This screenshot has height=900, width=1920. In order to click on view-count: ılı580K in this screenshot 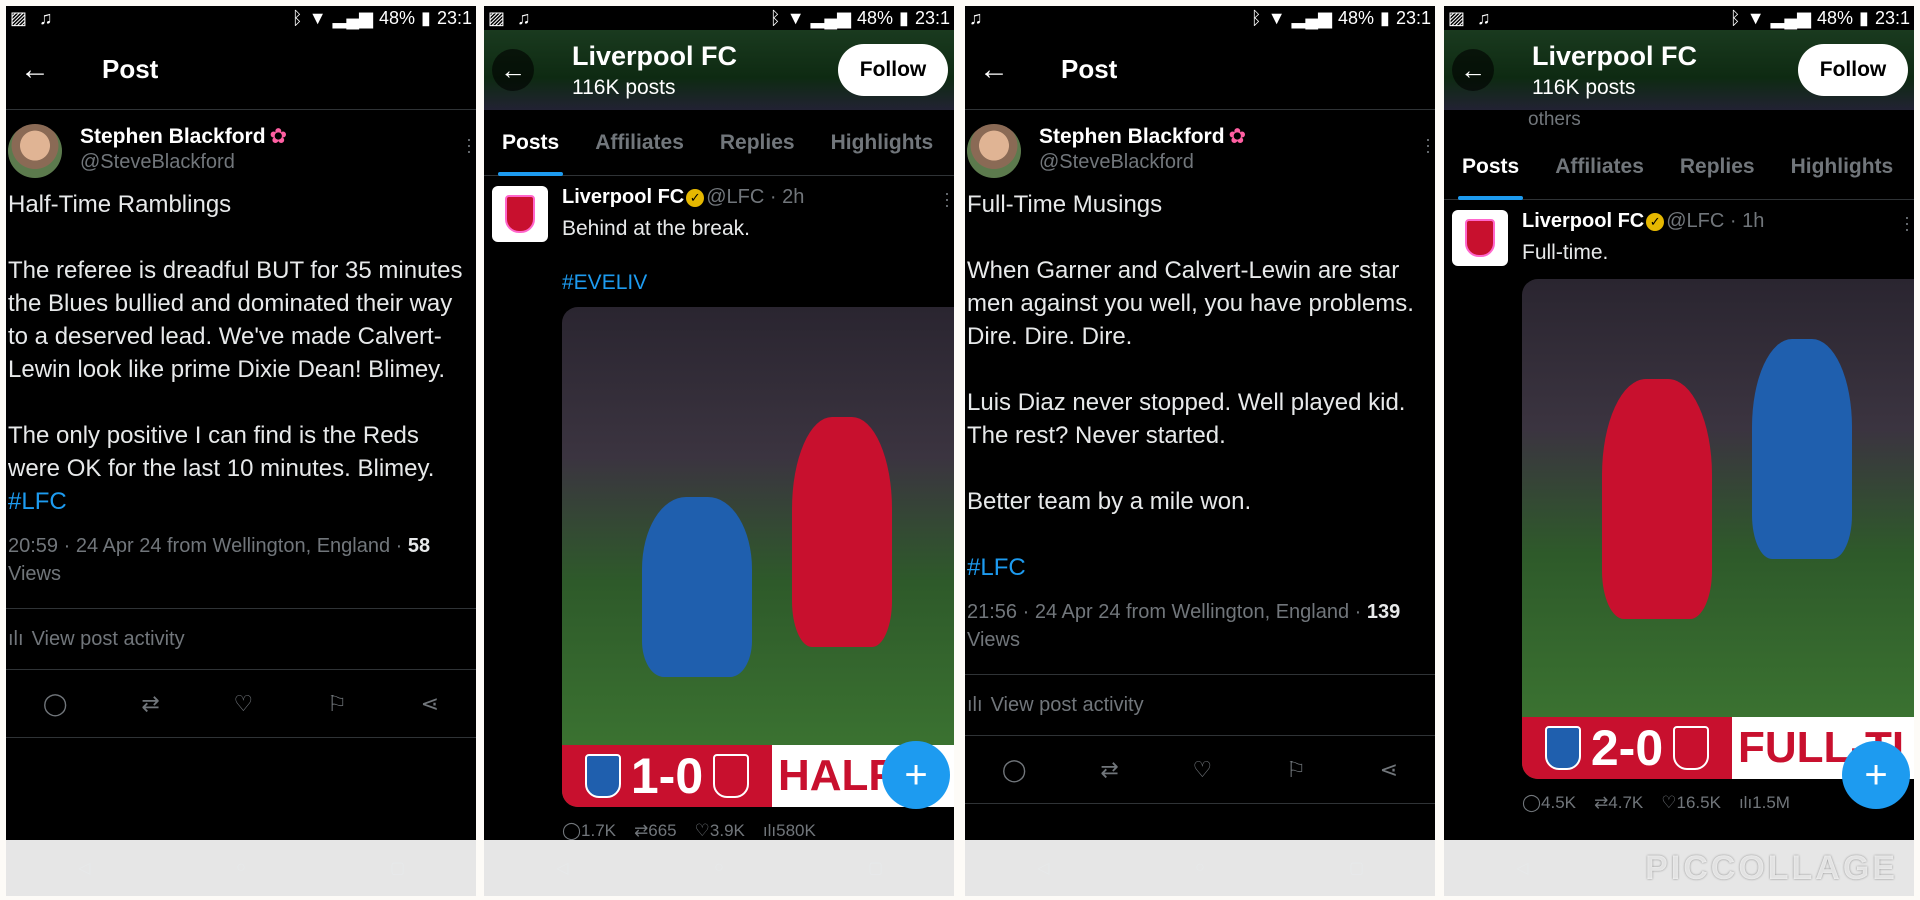, I will do `click(789, 831)`.